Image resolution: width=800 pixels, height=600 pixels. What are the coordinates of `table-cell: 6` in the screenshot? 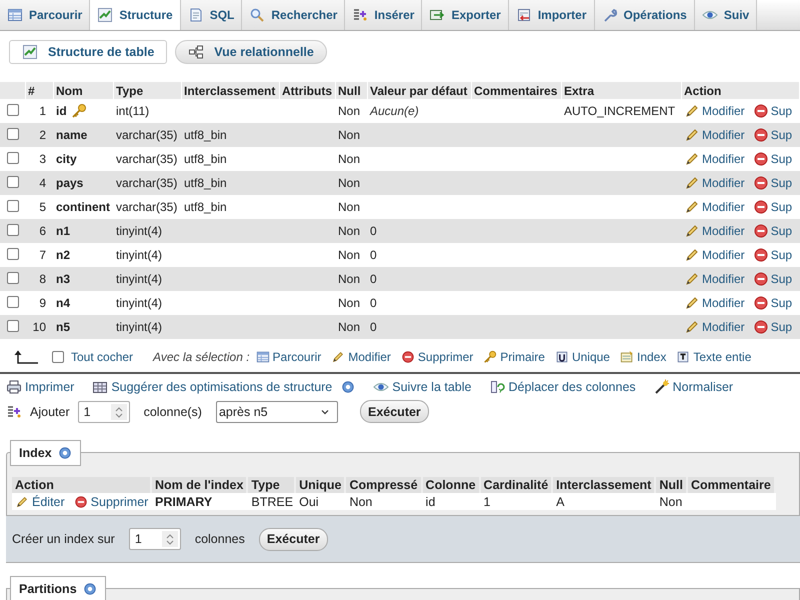 It's located at (40, 231).